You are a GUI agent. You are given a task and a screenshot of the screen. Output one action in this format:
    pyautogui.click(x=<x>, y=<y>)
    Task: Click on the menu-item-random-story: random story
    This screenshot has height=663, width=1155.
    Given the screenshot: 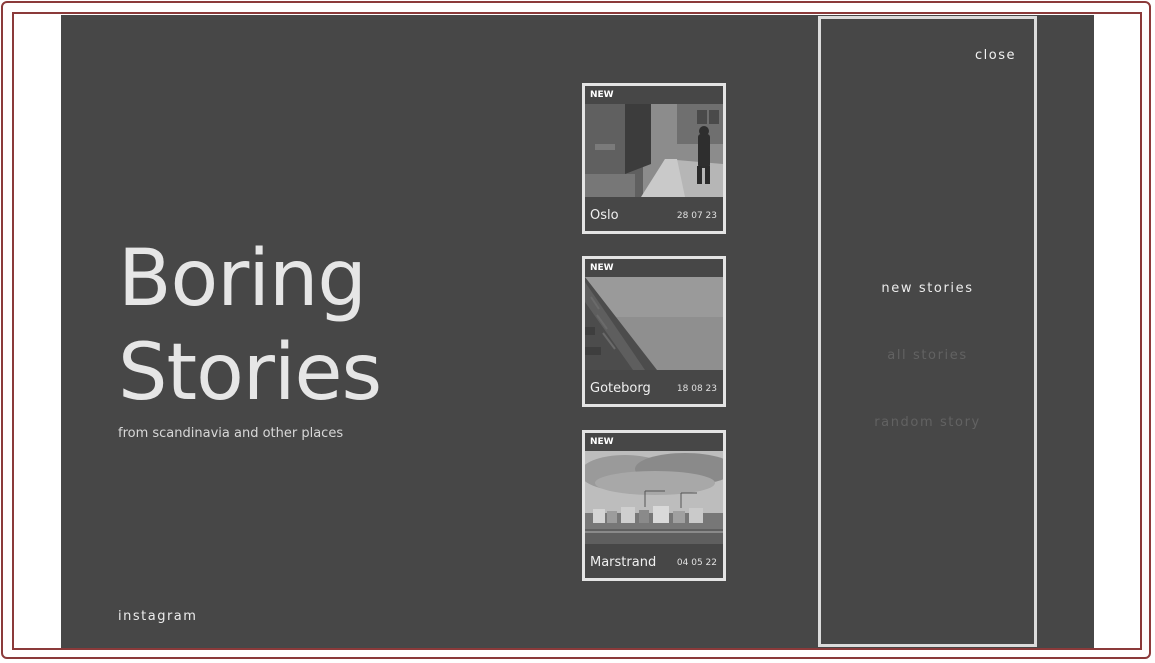 What is the action you would take?
    pyautogui.click(x=927, y=422)
    